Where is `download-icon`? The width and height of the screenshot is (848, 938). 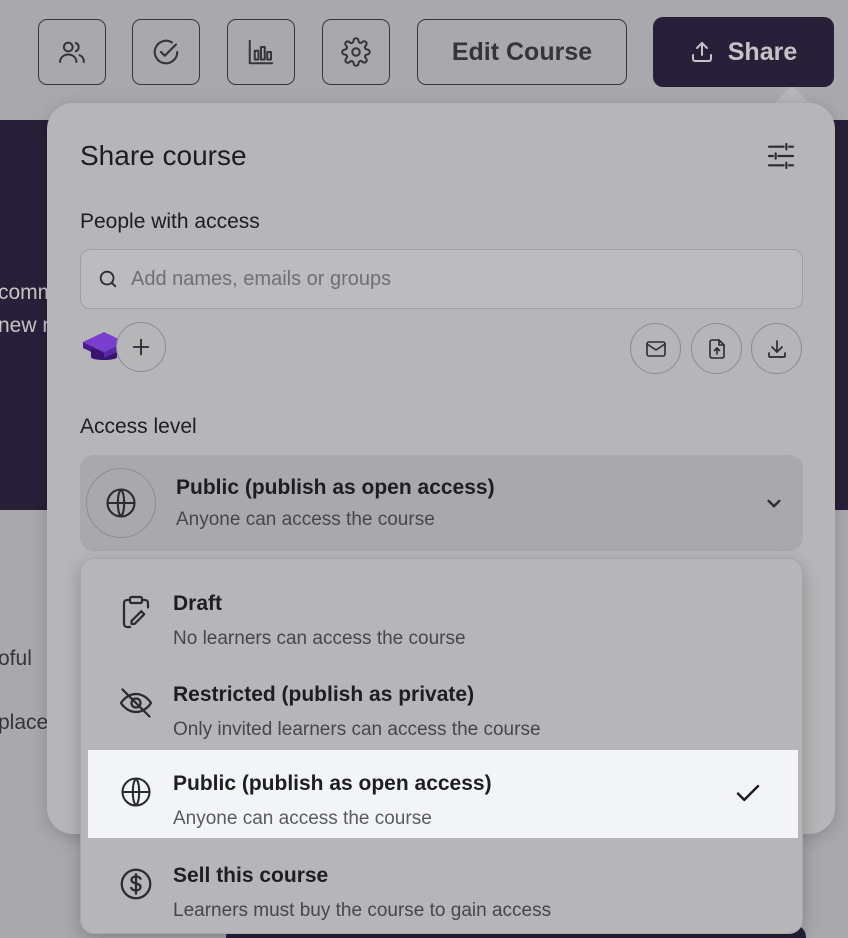
download-icon is located at coordinates (776, 348).